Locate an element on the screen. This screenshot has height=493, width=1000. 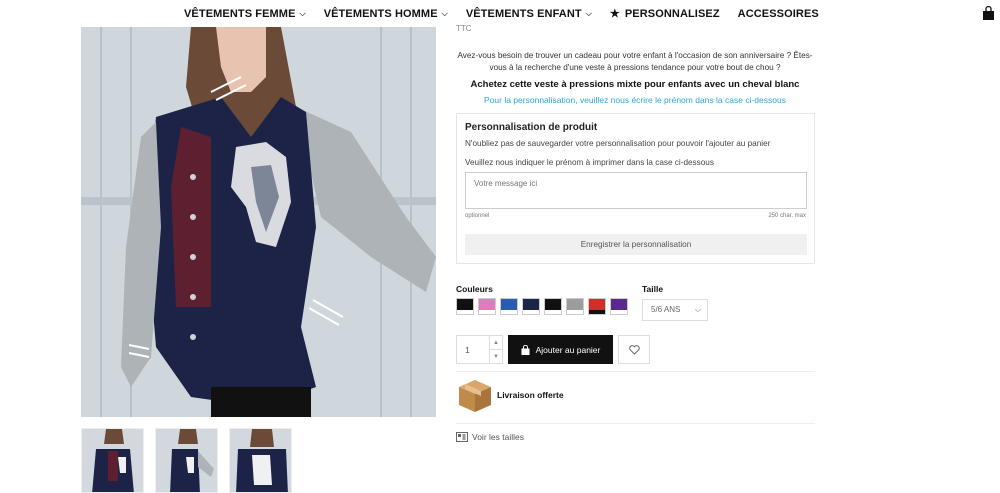
nav-item-accessoires: ACCESSOIRES is located at coordinates (778, 13).